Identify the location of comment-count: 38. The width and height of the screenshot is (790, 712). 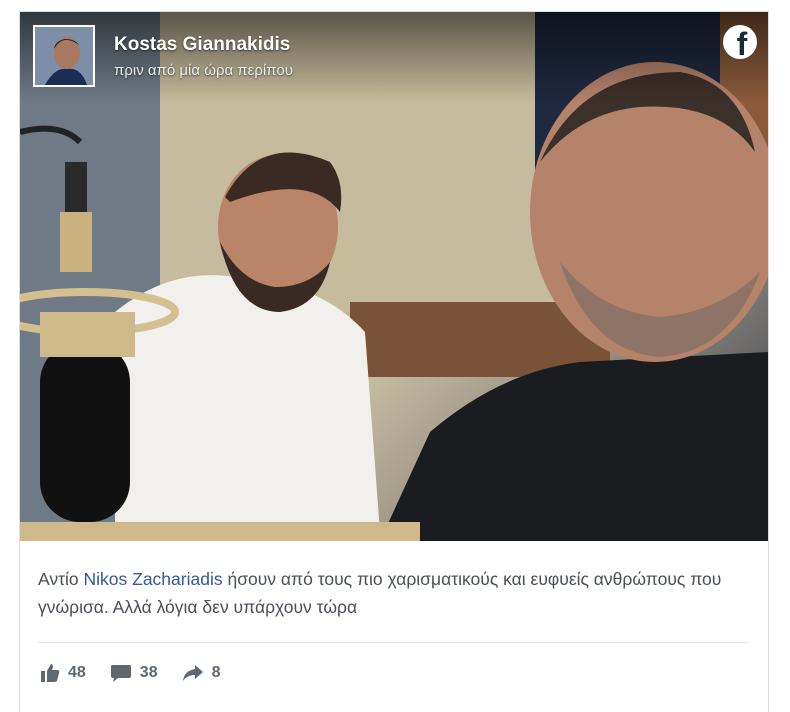
(148, 672).